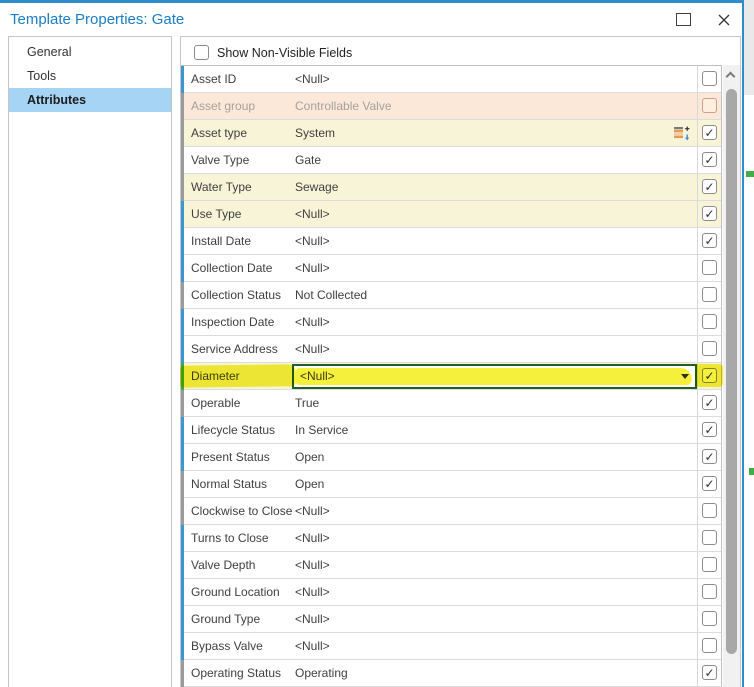  I want to click on highlighter-stroke, so click(494, 376).